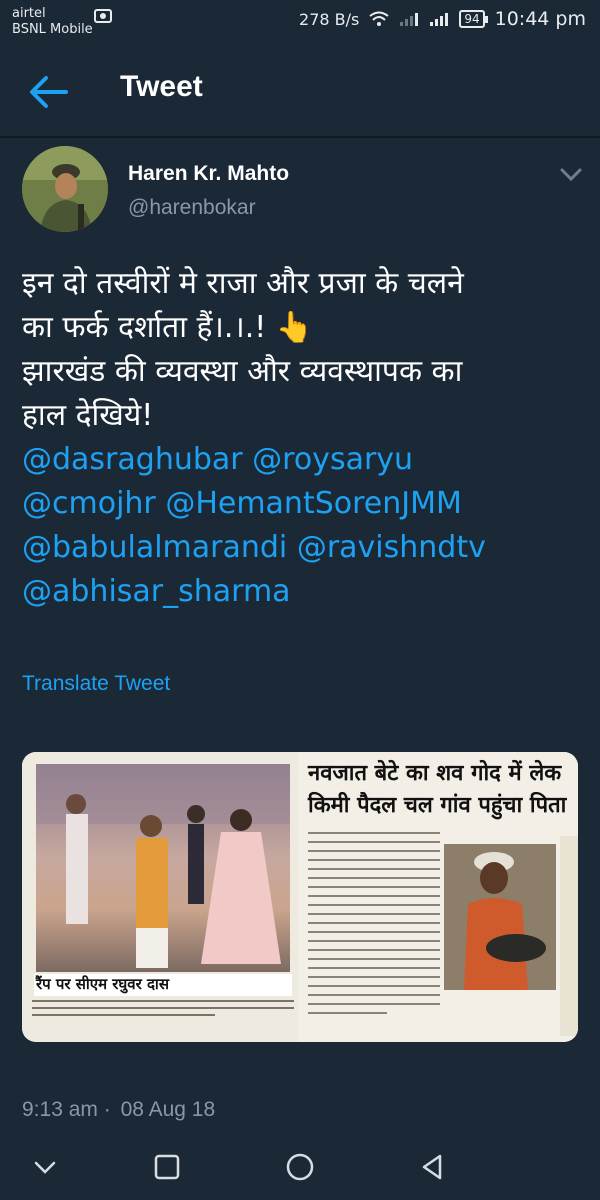 The width and height of the screenshot is (600, 1200). I want to click on carrier-1: airtel, so click(29, 13).